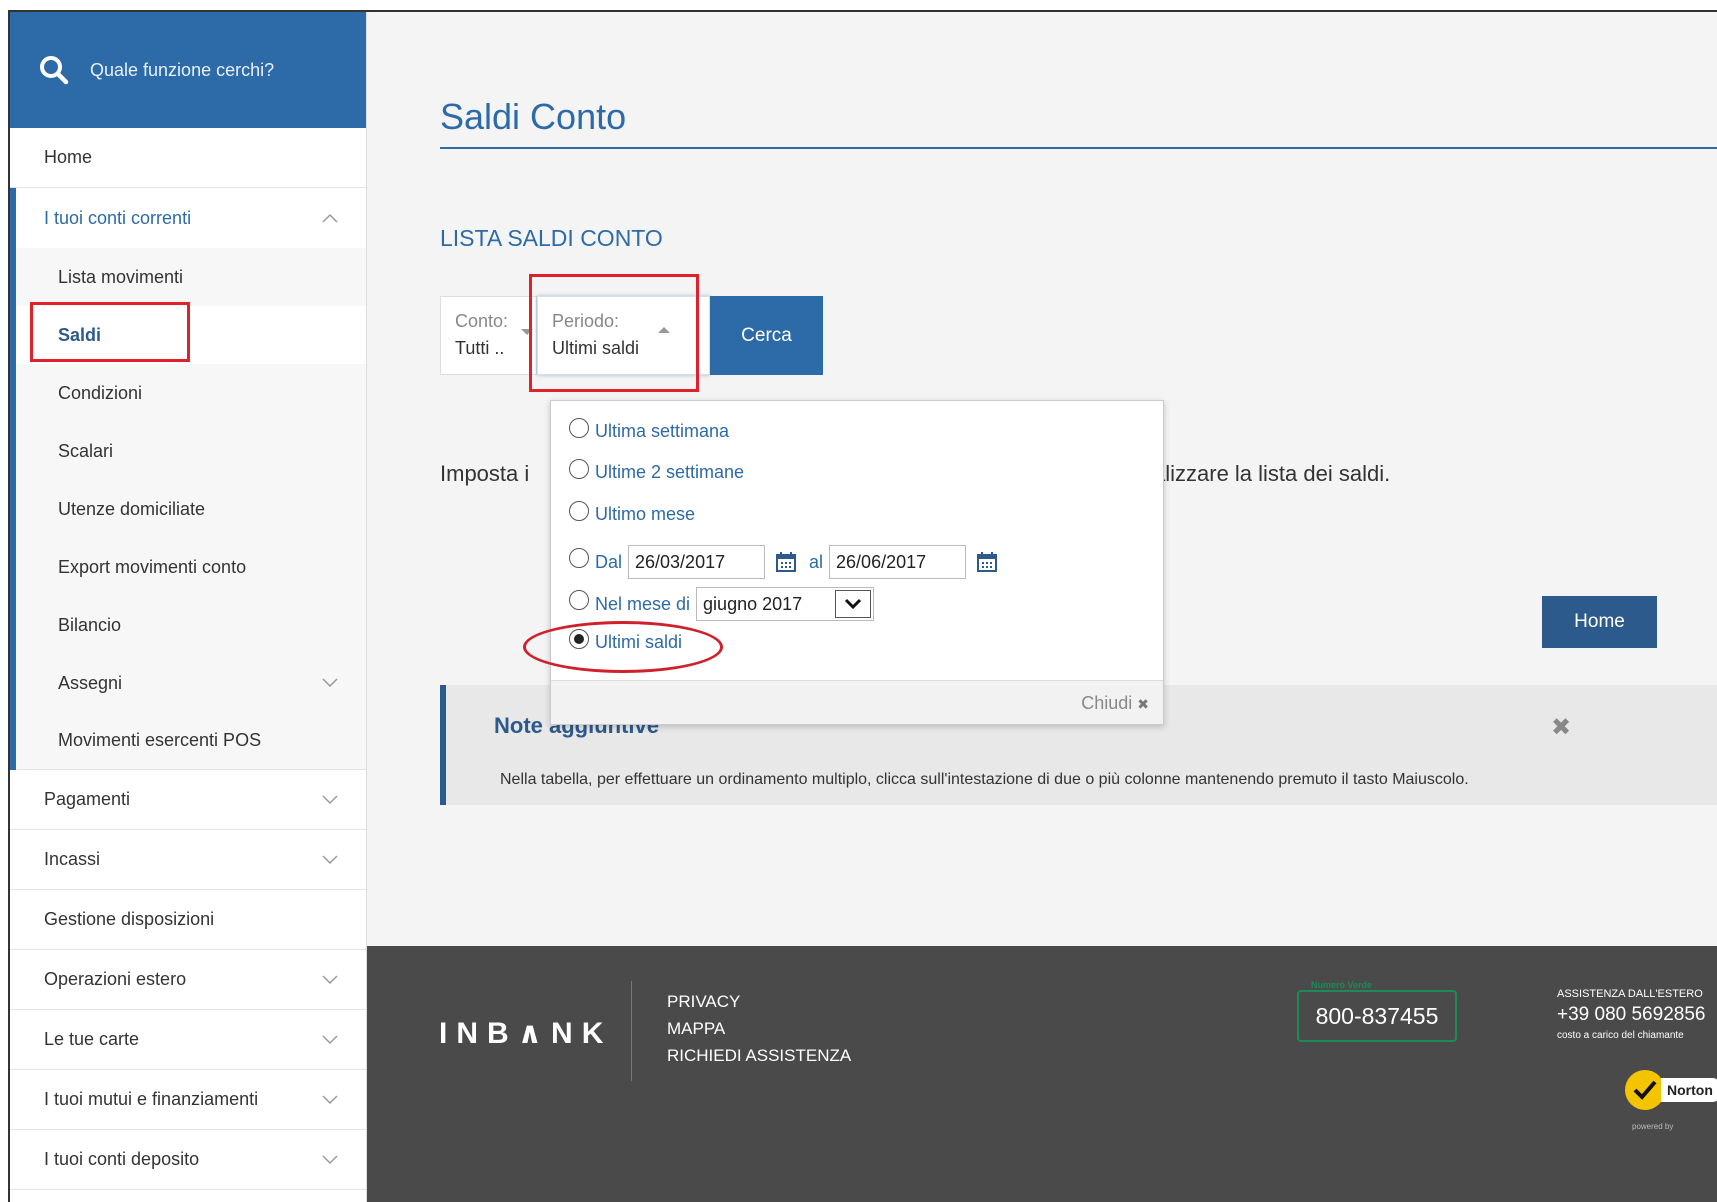 Image resolution: width=1717 pixels, height=1202 pixels. Describe the element at coordinates (118, 217) in the screenshot. I see `sidebar-item-label: I tuoi conti correnti` at that location.